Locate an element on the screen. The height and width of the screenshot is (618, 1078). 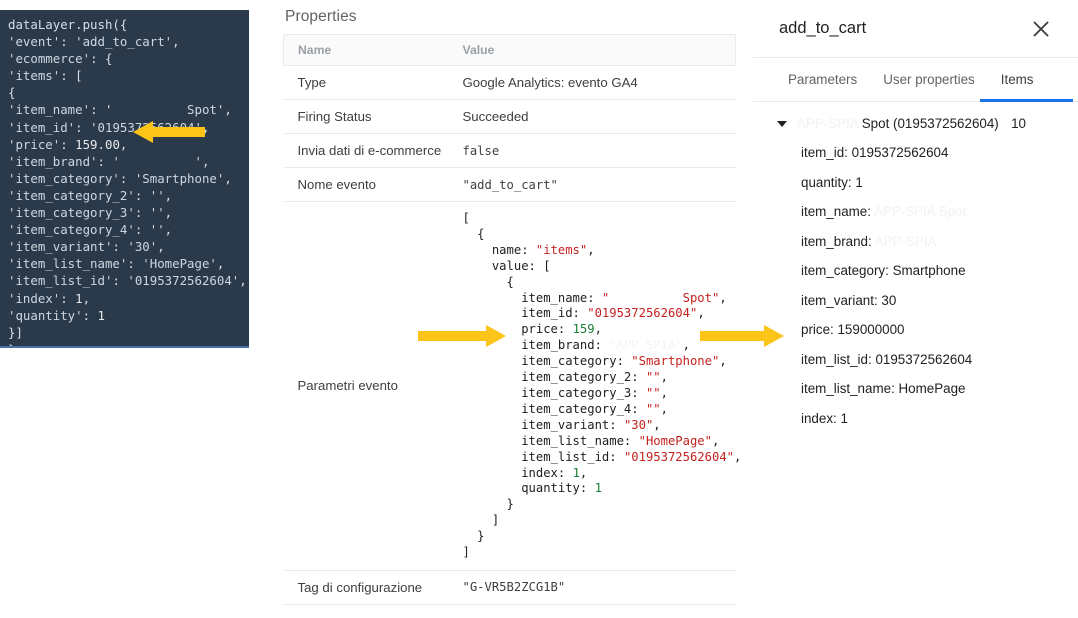
list-item: item_name: APP-SPIA Spot is located at coordinates (884, 211).